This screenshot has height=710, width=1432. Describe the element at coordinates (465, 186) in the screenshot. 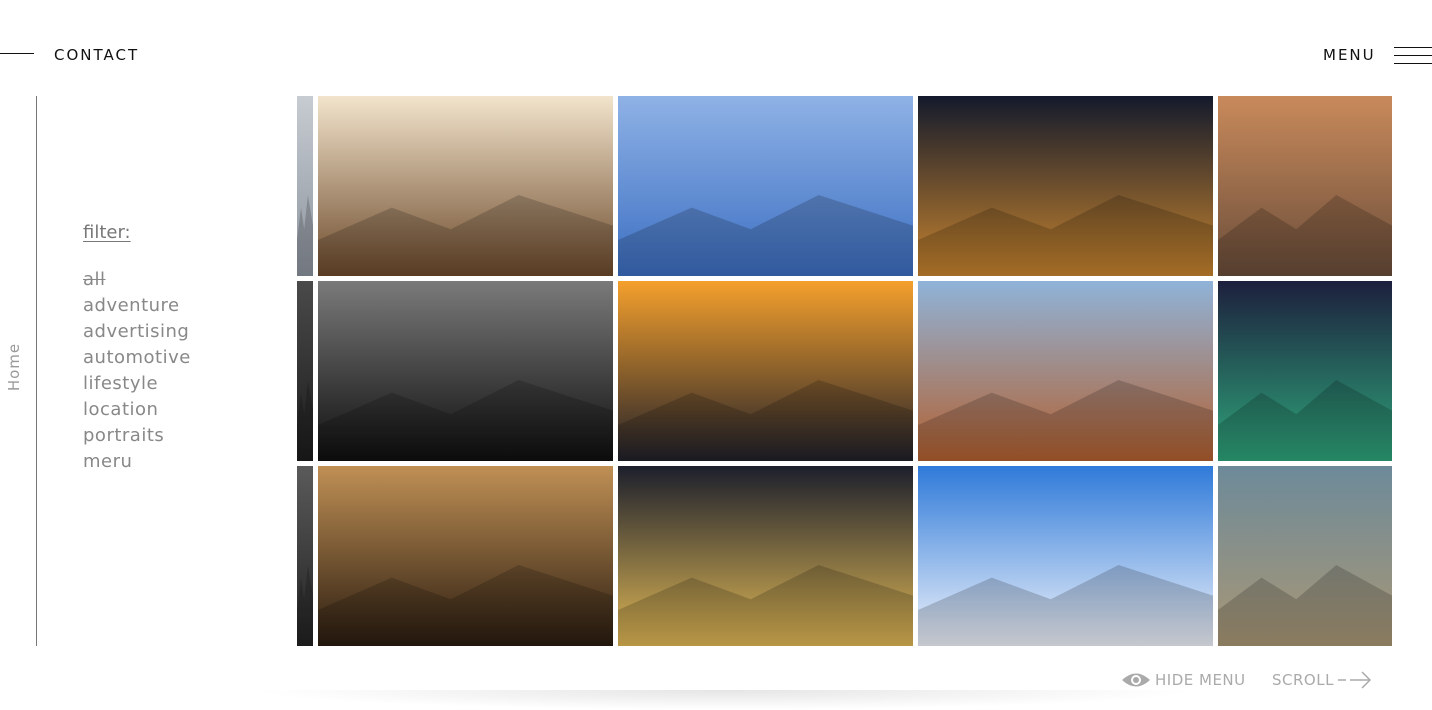

I see `photo-tile-two-women-portrait` at that location.